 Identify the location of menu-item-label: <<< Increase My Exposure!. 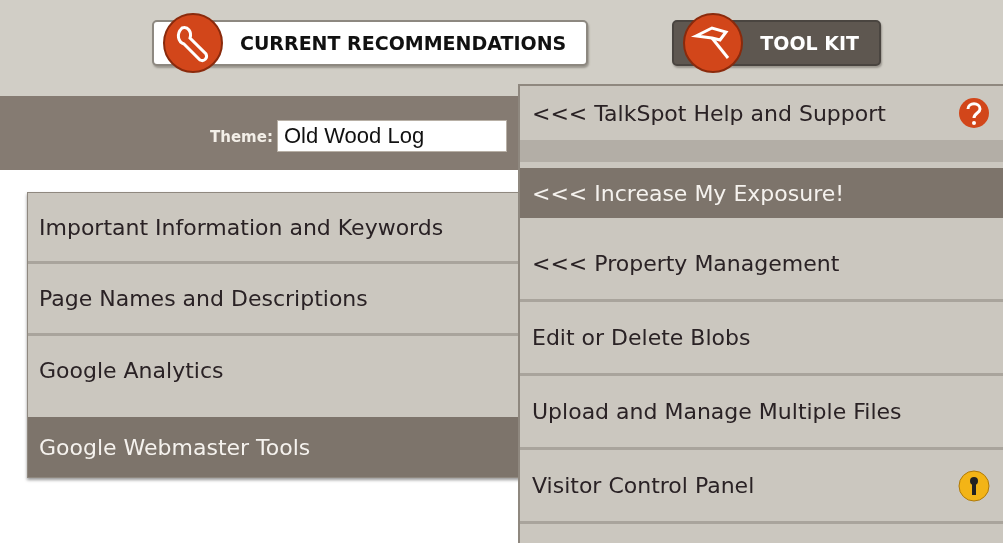
(688, 193).